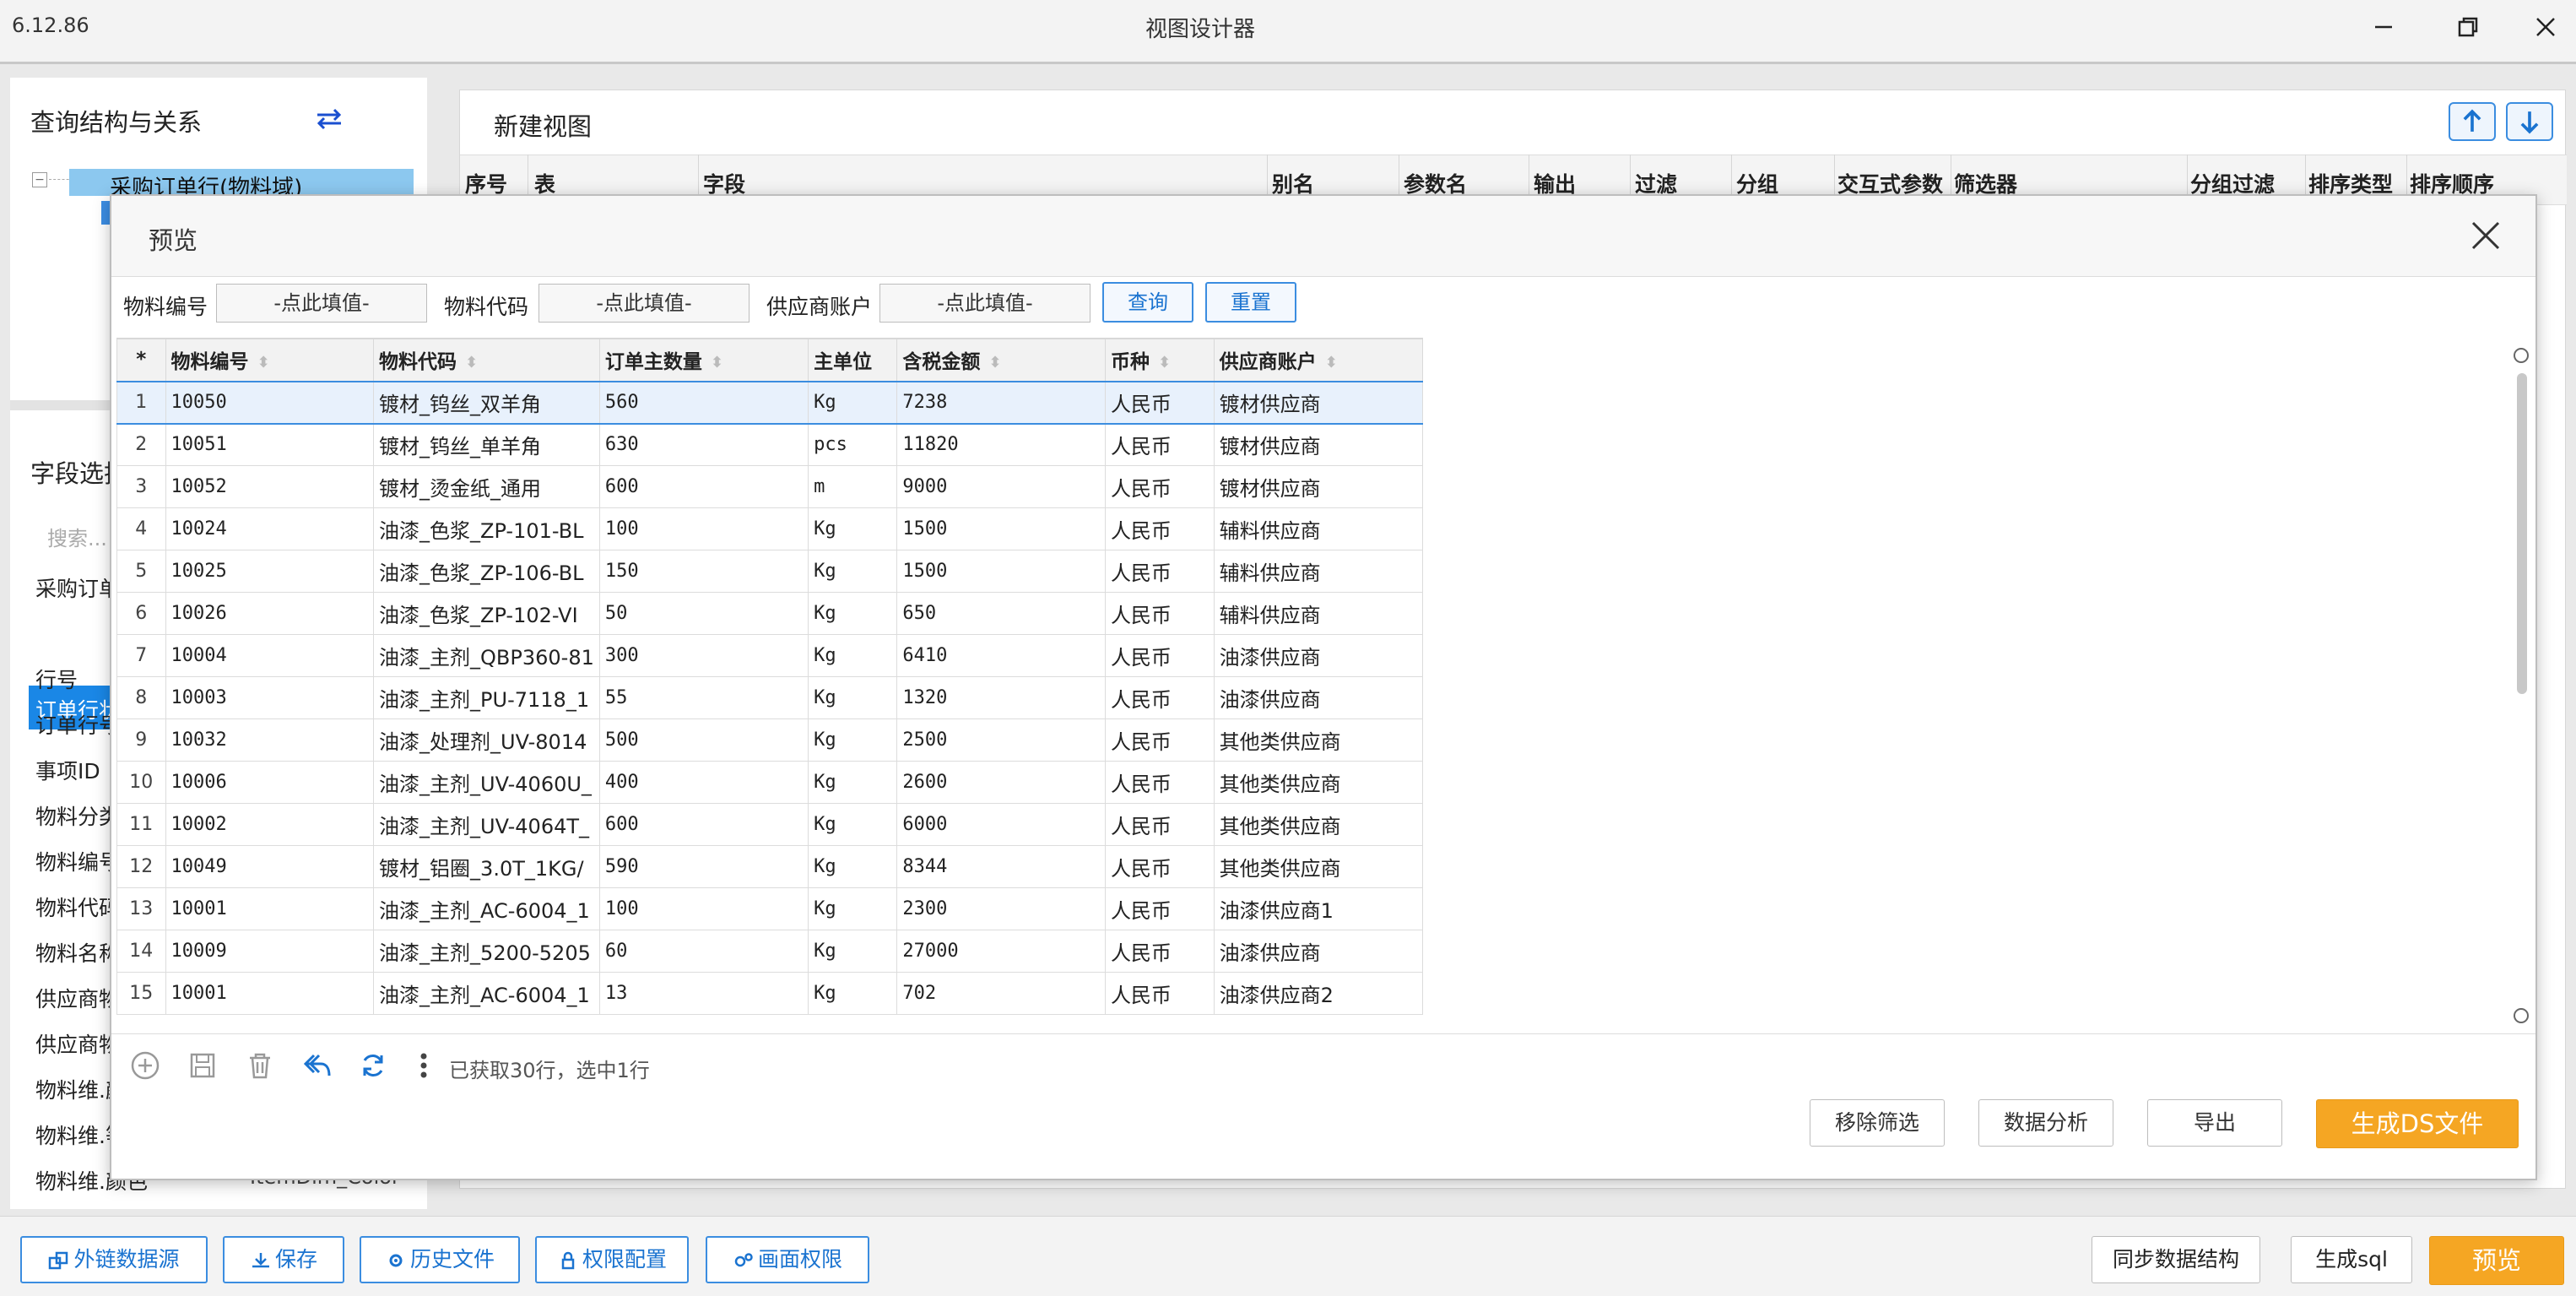  Describe the element at coordinates (2472, 121) in the screenshot. I see `move-up-icon` at that location.